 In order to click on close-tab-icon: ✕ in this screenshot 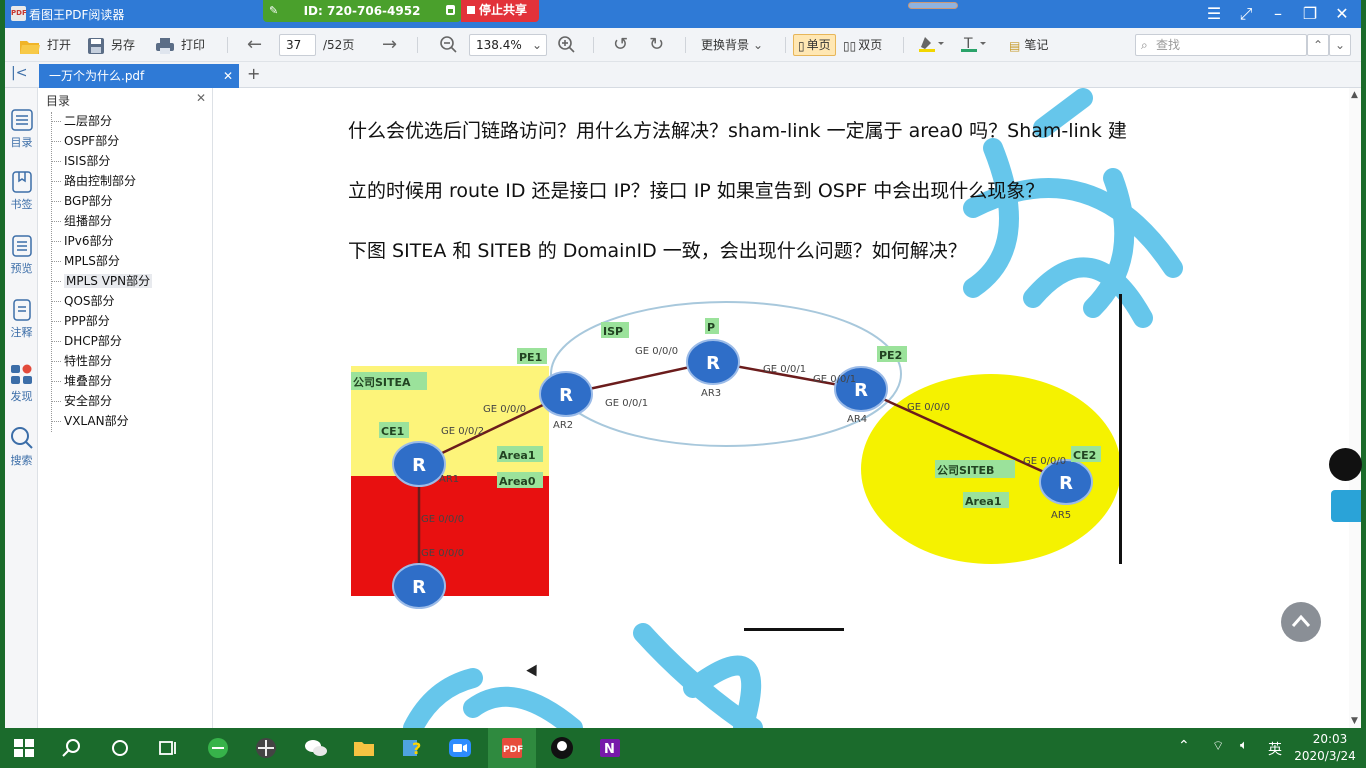, I will do `click(228, 76)`.